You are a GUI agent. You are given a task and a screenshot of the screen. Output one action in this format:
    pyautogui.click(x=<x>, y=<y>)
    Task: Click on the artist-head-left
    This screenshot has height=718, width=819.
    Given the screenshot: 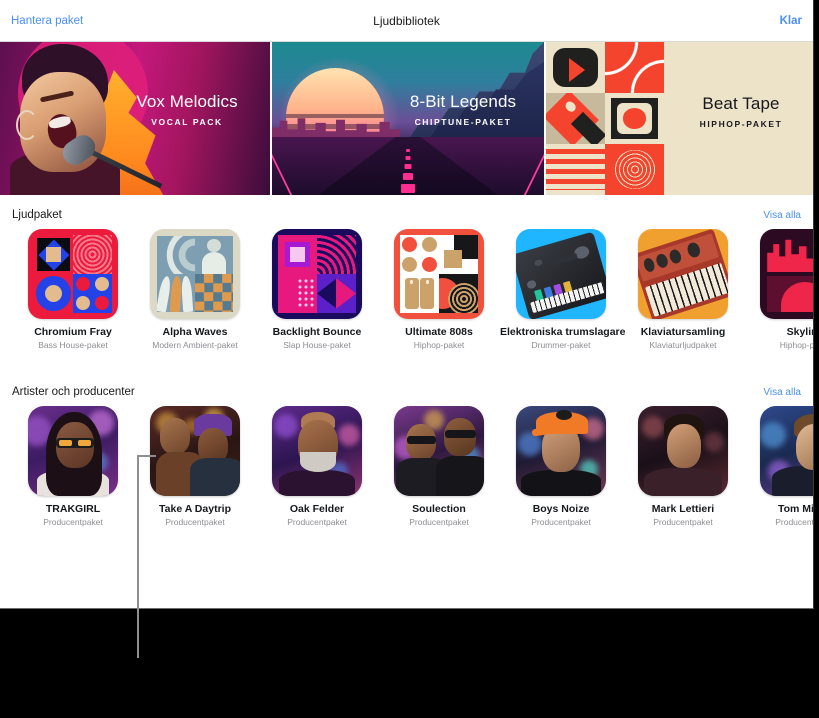 What is the action you would take?
    pyautogui.click(x=175, y=436)
    